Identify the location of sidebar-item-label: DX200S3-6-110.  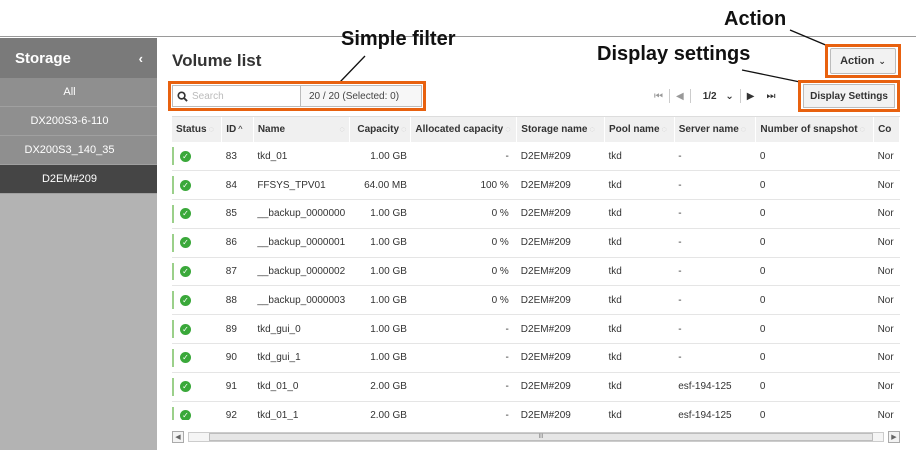
(69, 121).